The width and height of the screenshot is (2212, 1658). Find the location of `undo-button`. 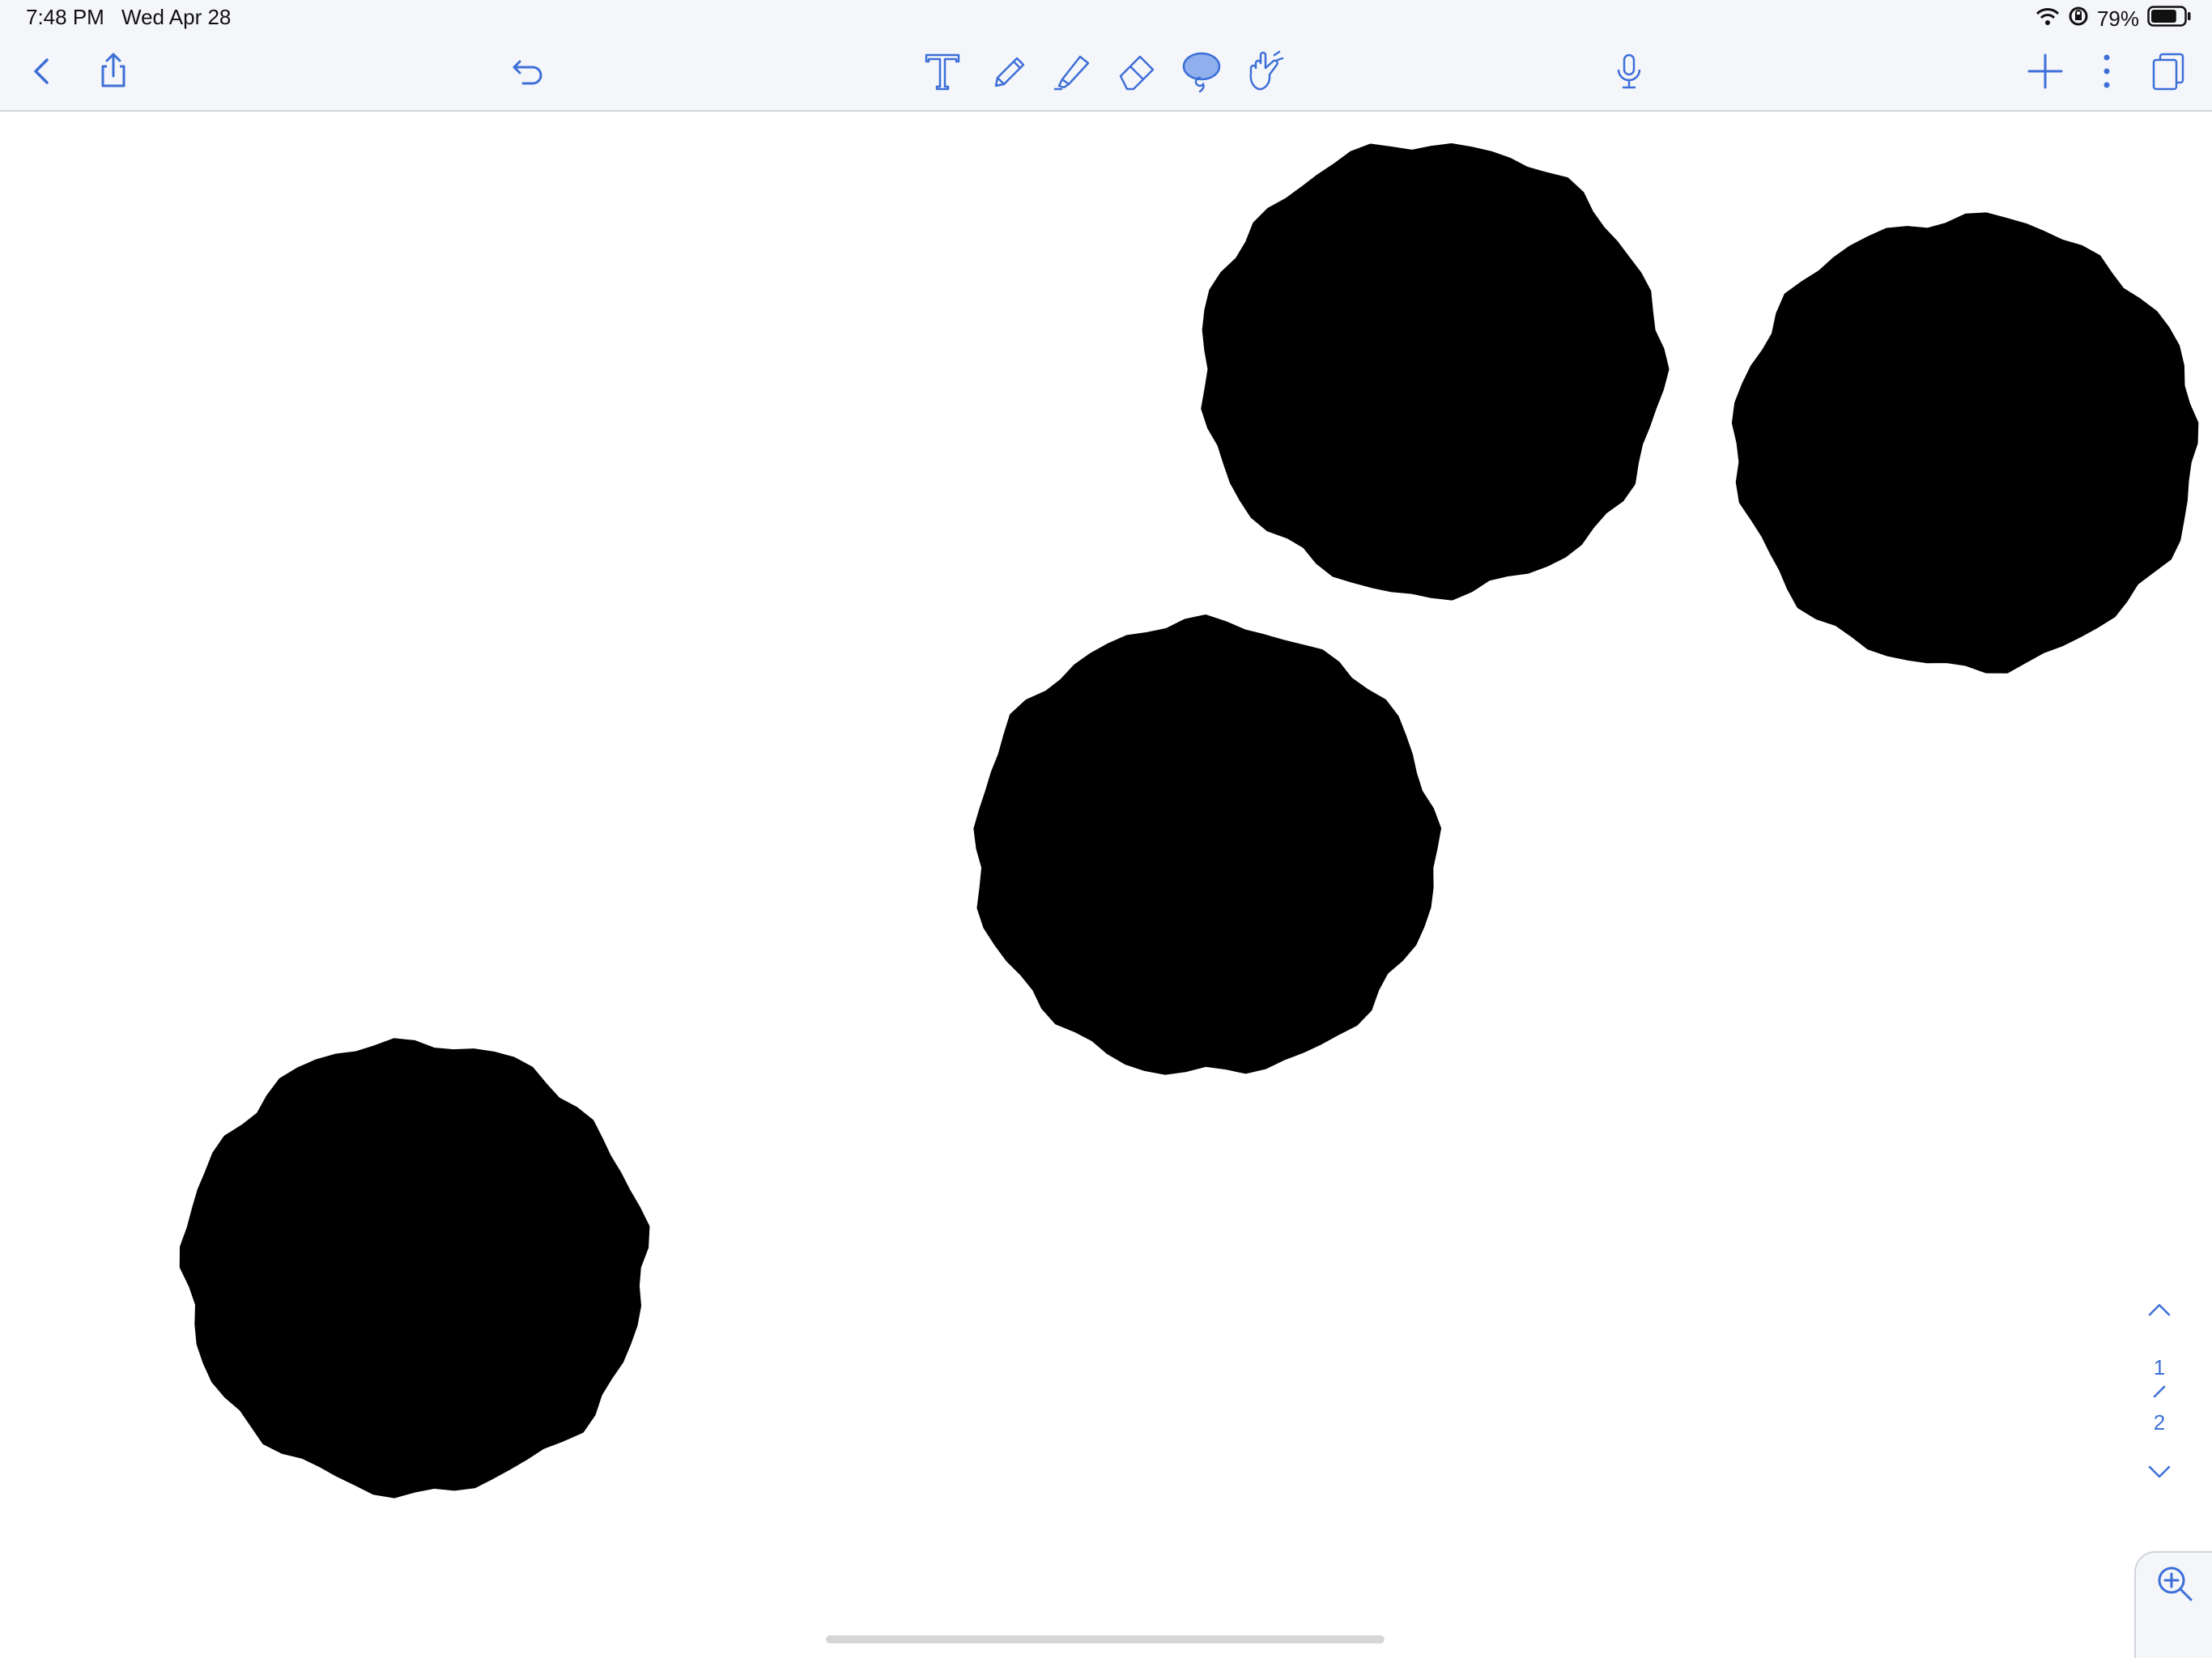

undo-button is located at coordinates (528, 73).